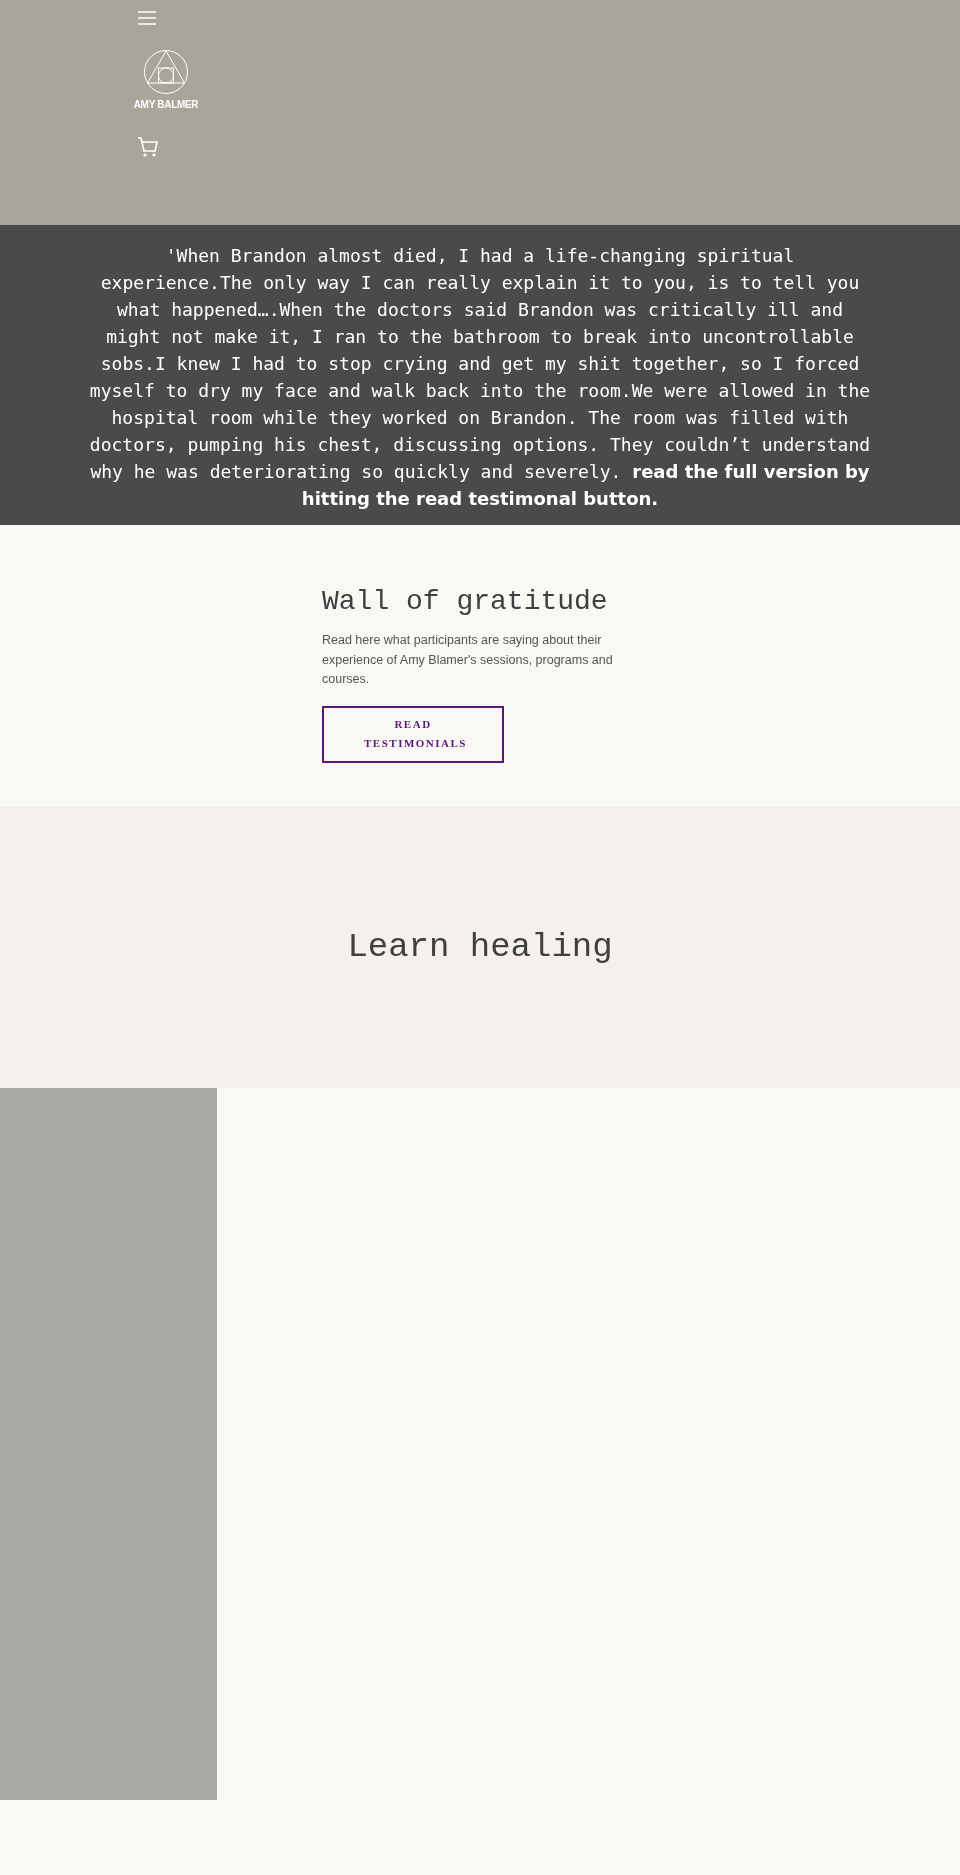 The image size is (960, 1875). Describe the element at coordinates (480, 946) in the screenshot. I see `section-title: Learn healing` at that location.